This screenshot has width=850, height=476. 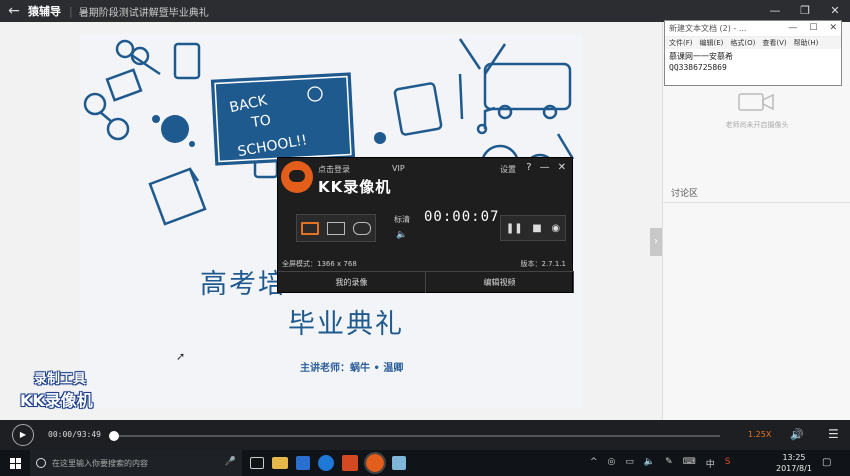 I want to click on camera-status-text: 老师尚未开启摄像头, so click(x=757, y=125).